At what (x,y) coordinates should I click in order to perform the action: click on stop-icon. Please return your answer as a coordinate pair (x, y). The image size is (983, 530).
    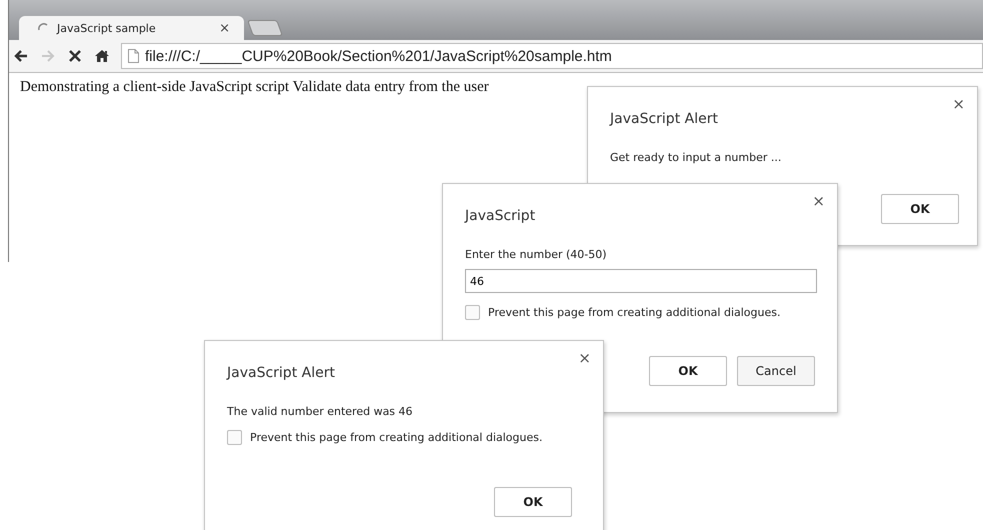
    Looking at the image, I should click on (75, 56).